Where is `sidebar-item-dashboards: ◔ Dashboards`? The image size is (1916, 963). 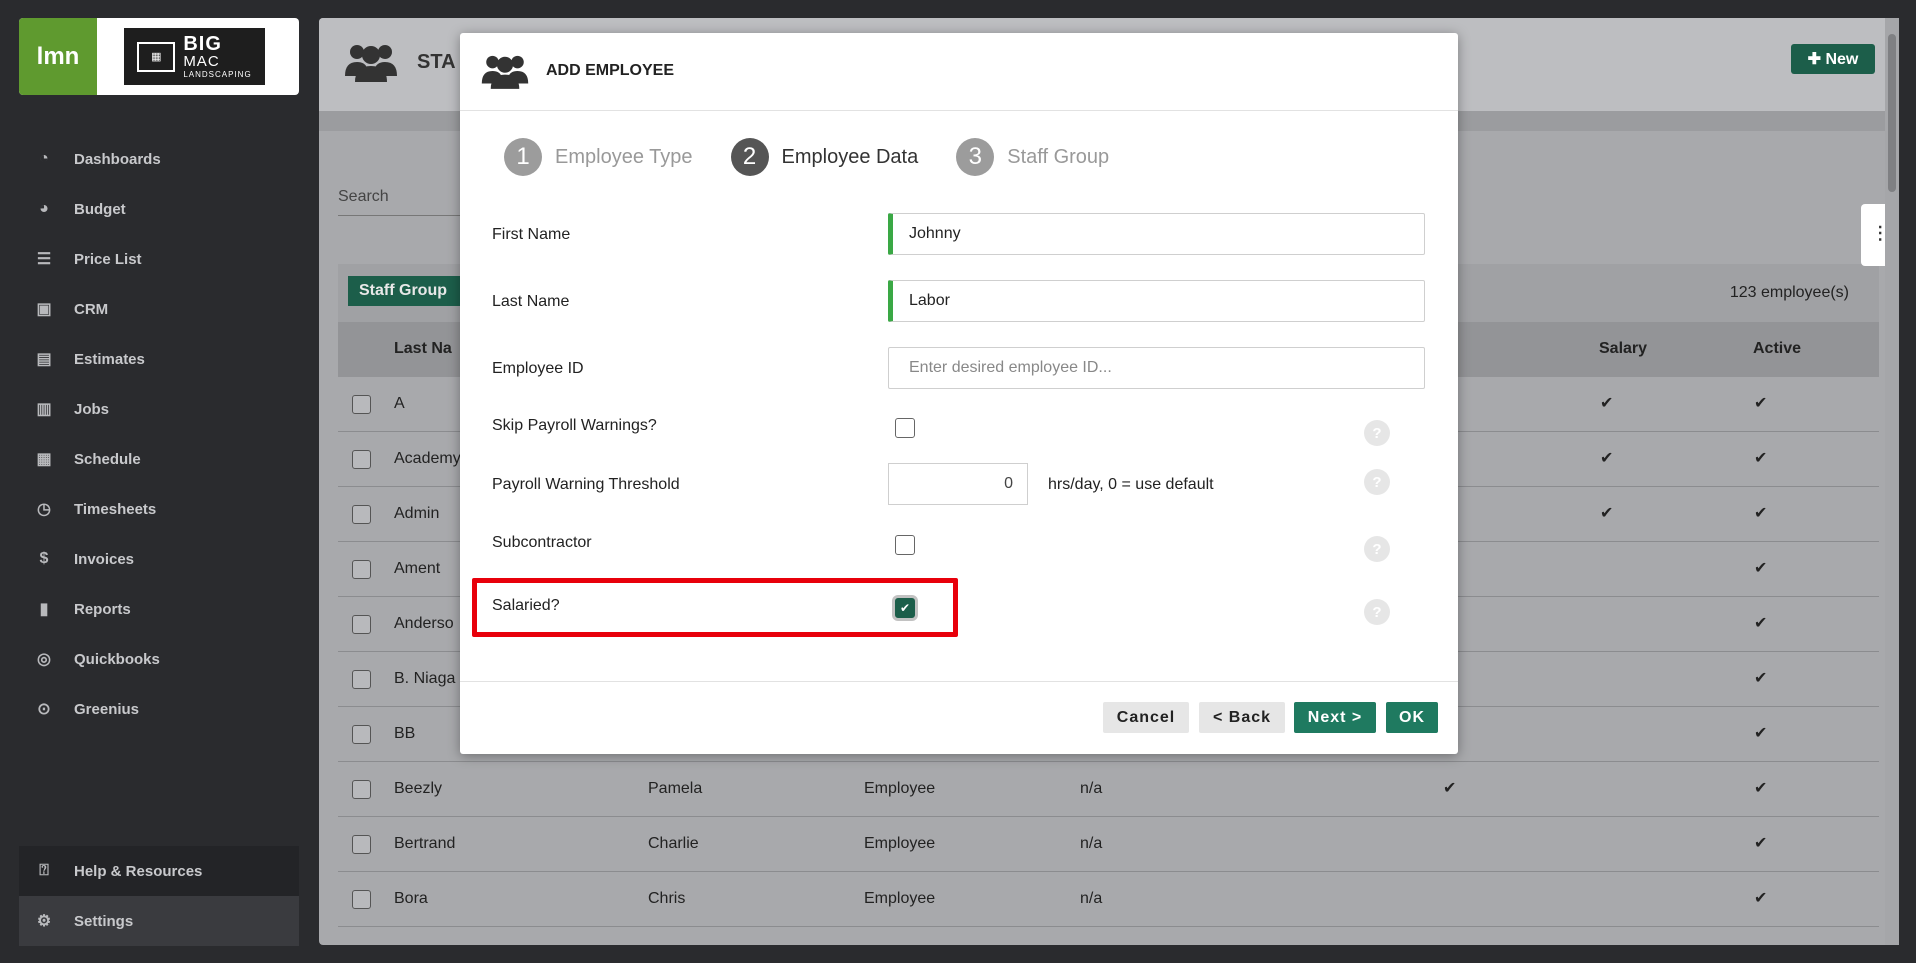 sidebar-item-dashboards: ◔ Dashboards is located at coordinates (159, 159).